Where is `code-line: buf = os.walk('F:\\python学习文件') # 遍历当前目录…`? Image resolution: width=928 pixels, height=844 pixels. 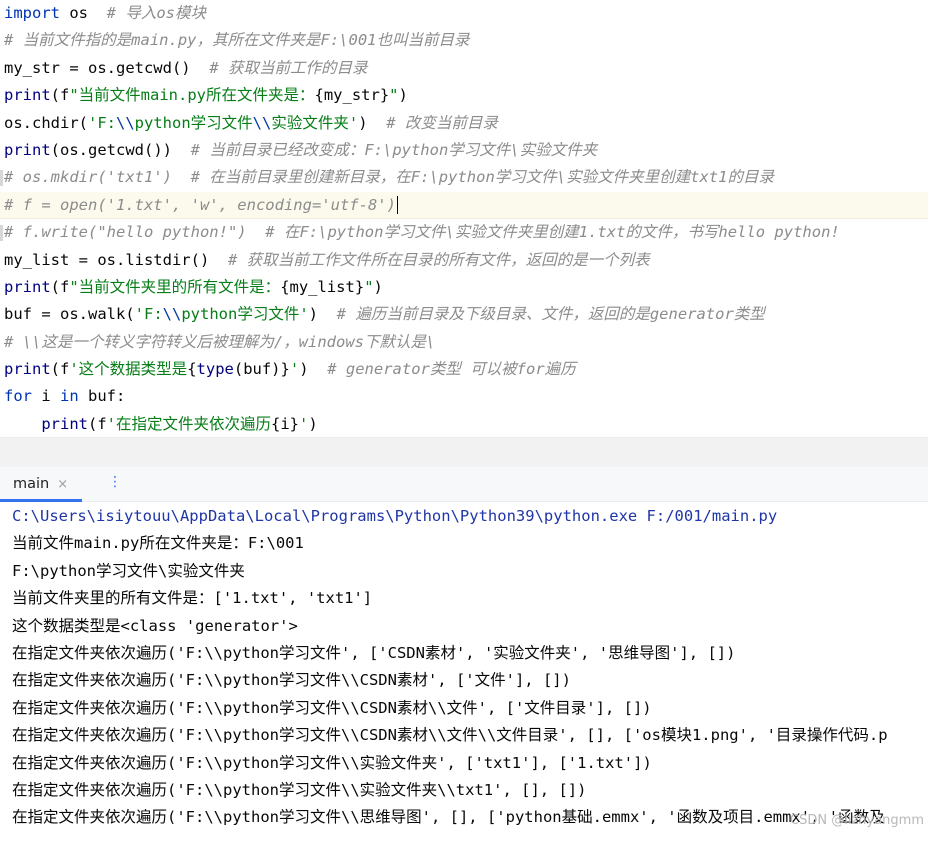 code-line: buf = os.walk('F:\\python学习文件') # 遍历当前目录… is located at coordinates (464, 314).